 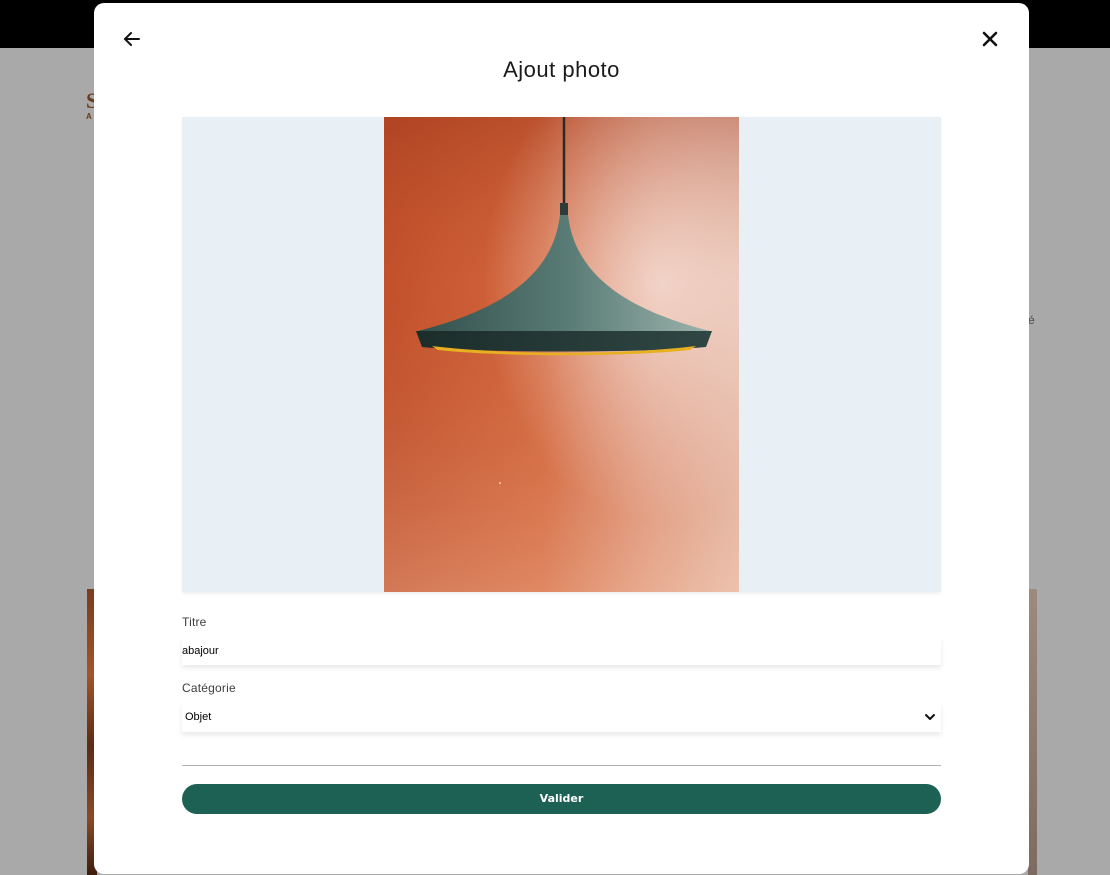 I want to click on category-label: Catégorie, so click(x=209, y=688).